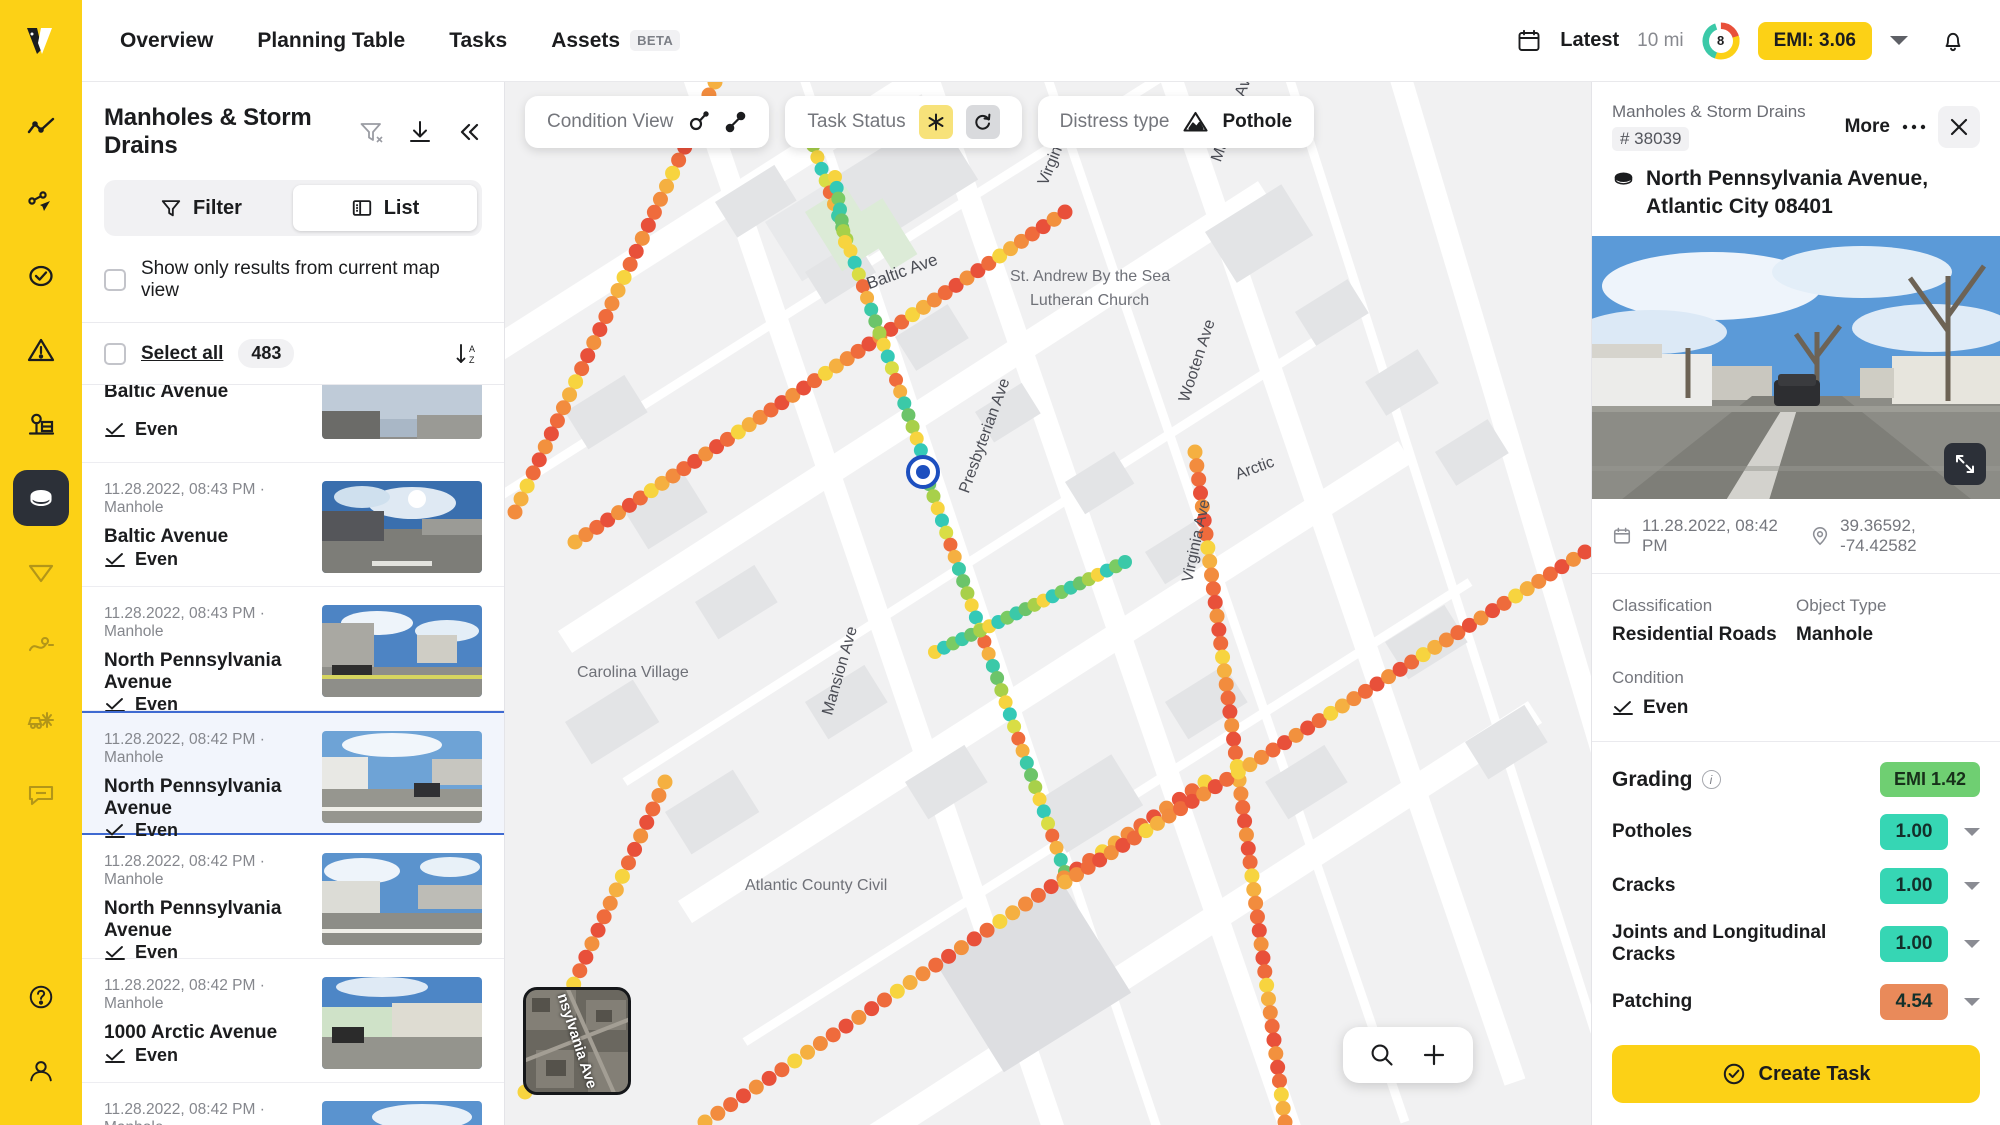 This screenshot has height=1125, width=2000. I want to click on map-zoom-controls, so click(1408, 1055).